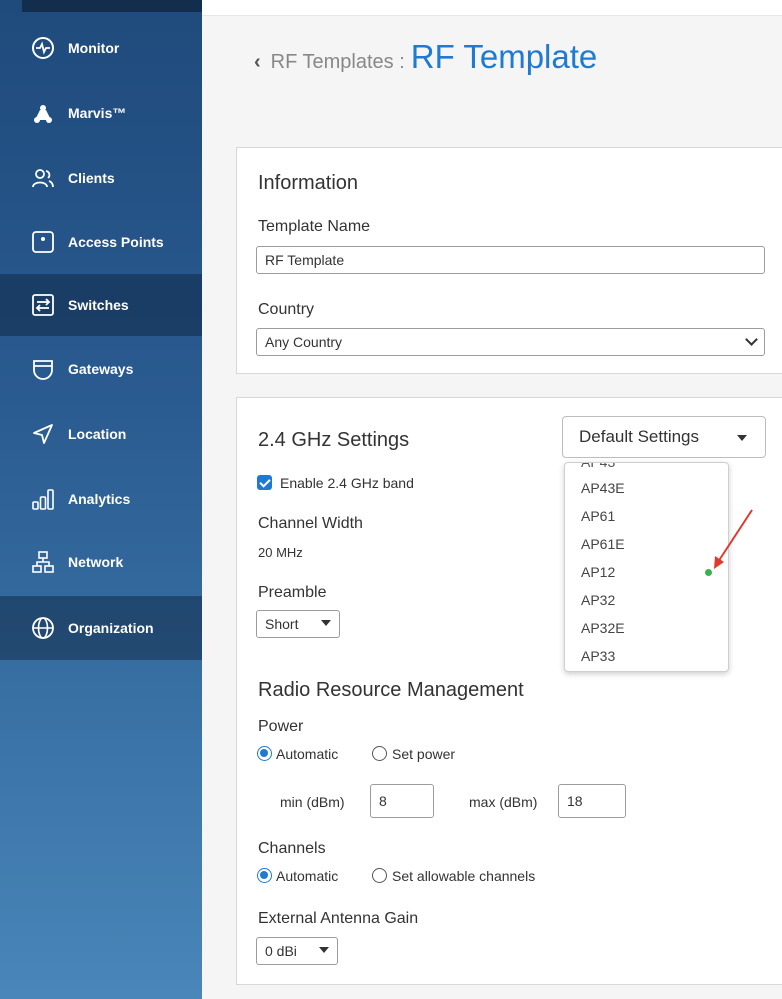 This screenshot has height=999, width=782. What do you see at coordinates (639, 436) in the screenshot?
I see `default-settings-label: Default Settings` at bounding box center [639, 436].